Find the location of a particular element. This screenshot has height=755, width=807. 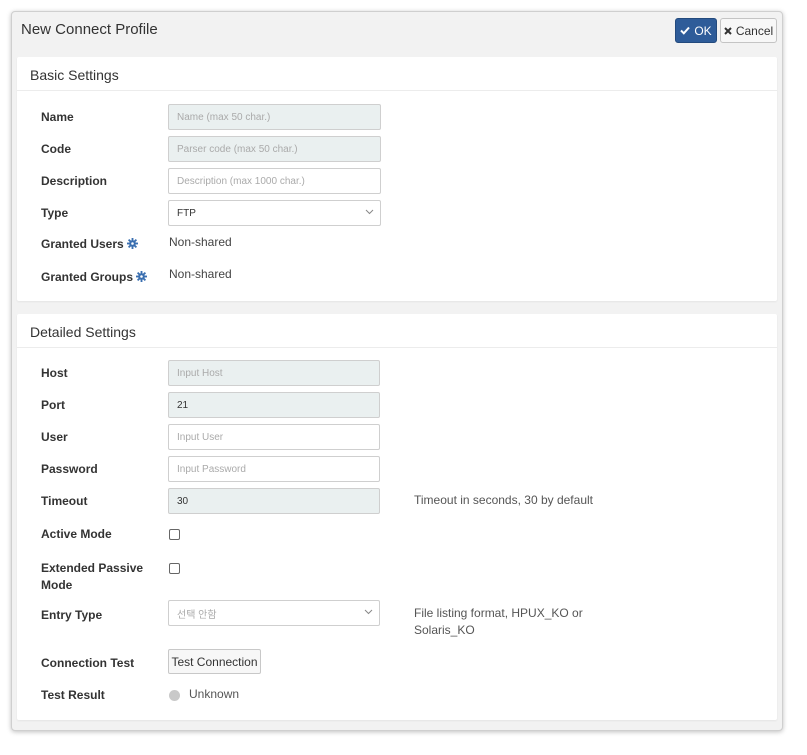

type-select: FTP is located at coordinates (274, 213).